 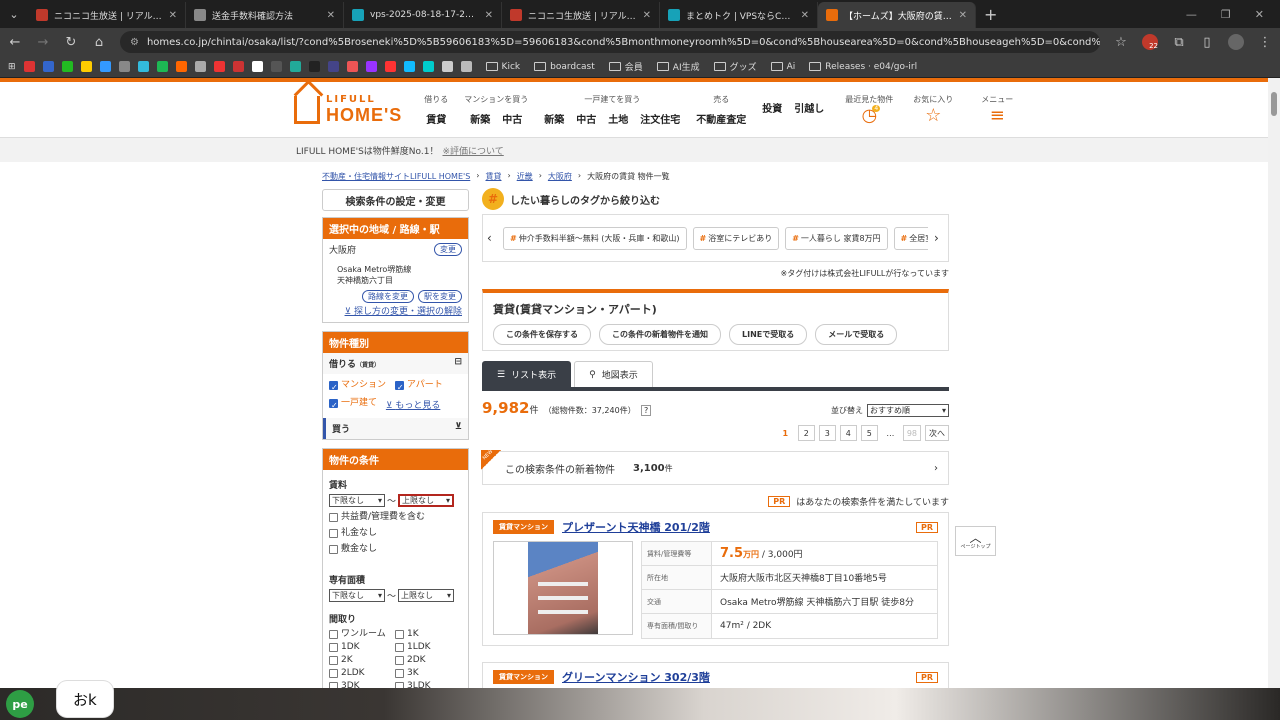 I want to click on sidepanel-icon: ▯, so click(x=1207, y=42).